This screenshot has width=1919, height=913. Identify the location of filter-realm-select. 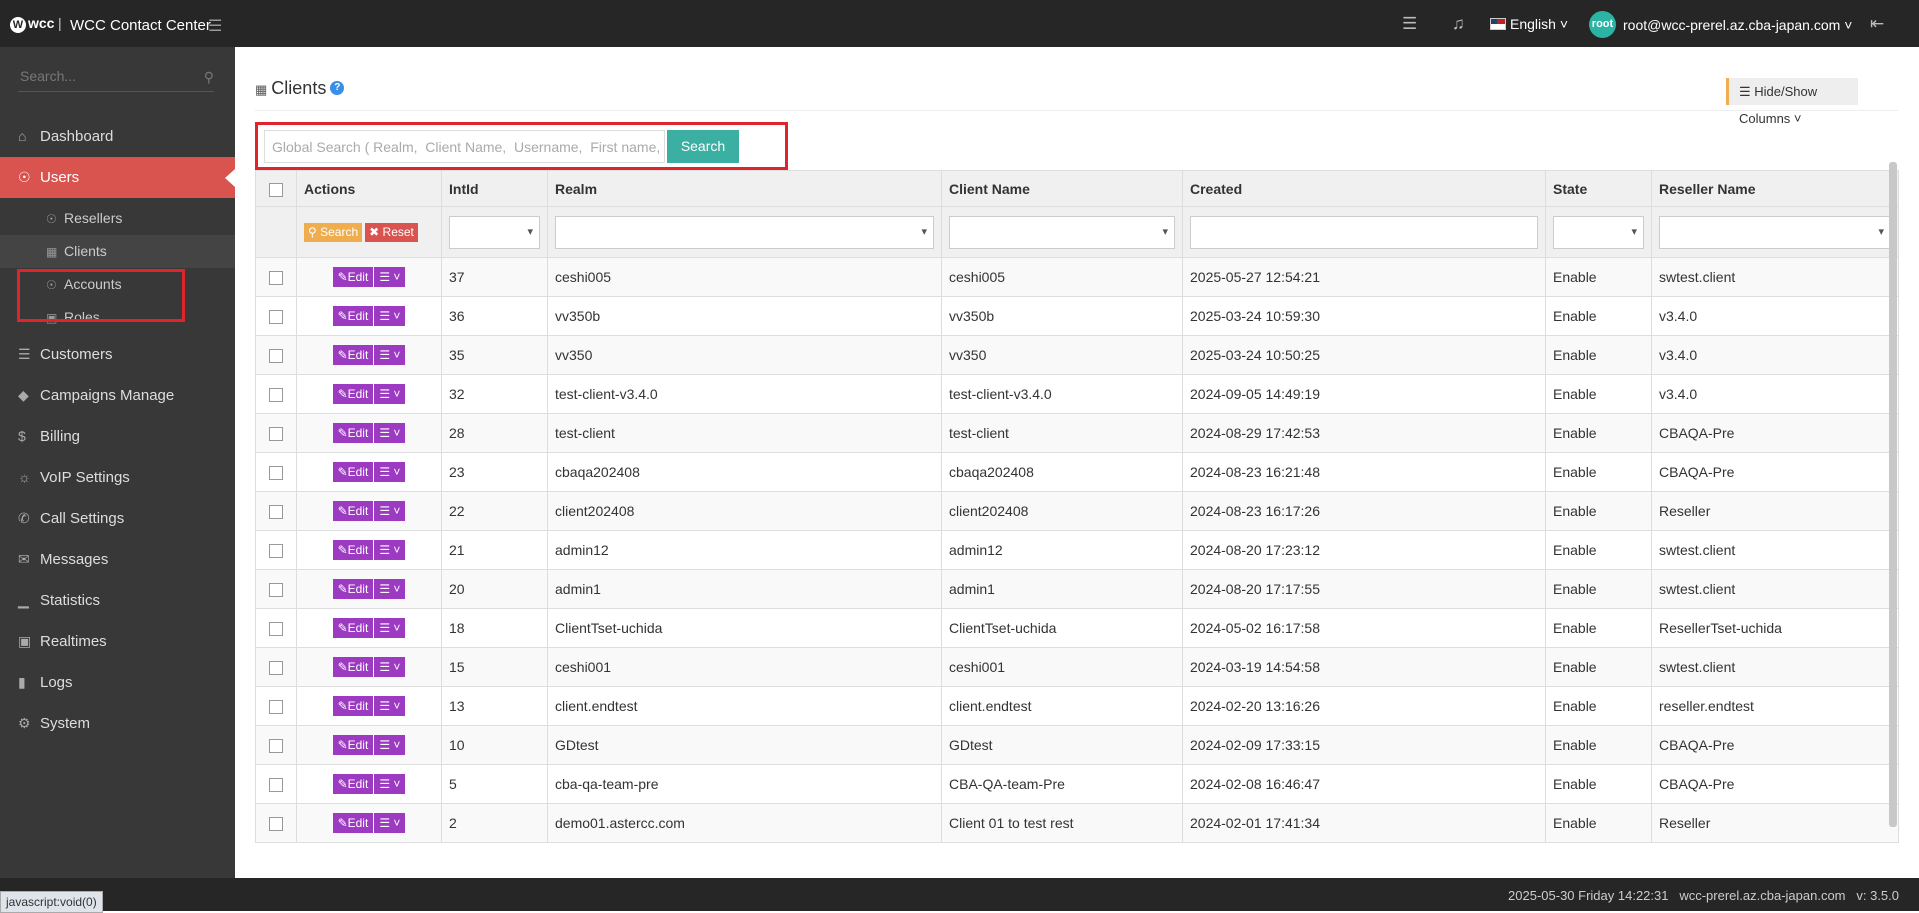
(744, 232).